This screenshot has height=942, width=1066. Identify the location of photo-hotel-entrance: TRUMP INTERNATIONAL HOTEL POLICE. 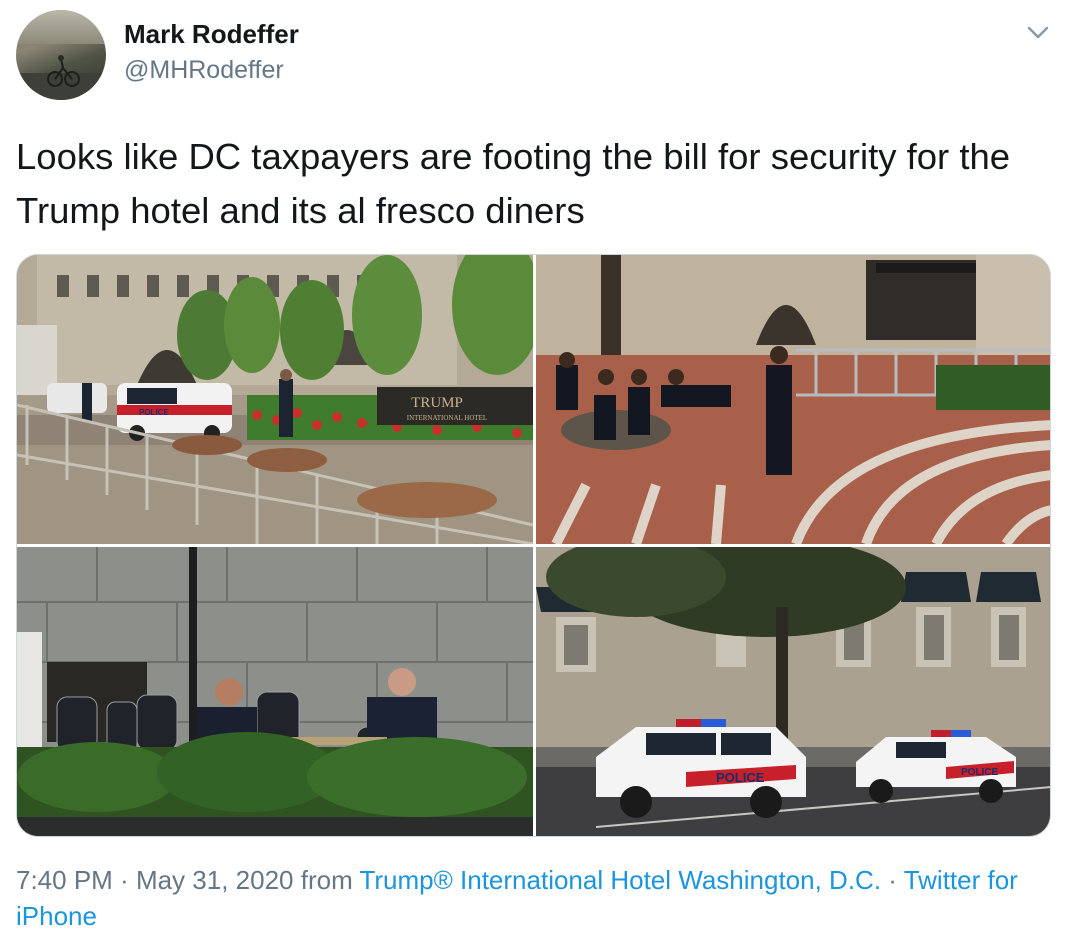
(275, 399).